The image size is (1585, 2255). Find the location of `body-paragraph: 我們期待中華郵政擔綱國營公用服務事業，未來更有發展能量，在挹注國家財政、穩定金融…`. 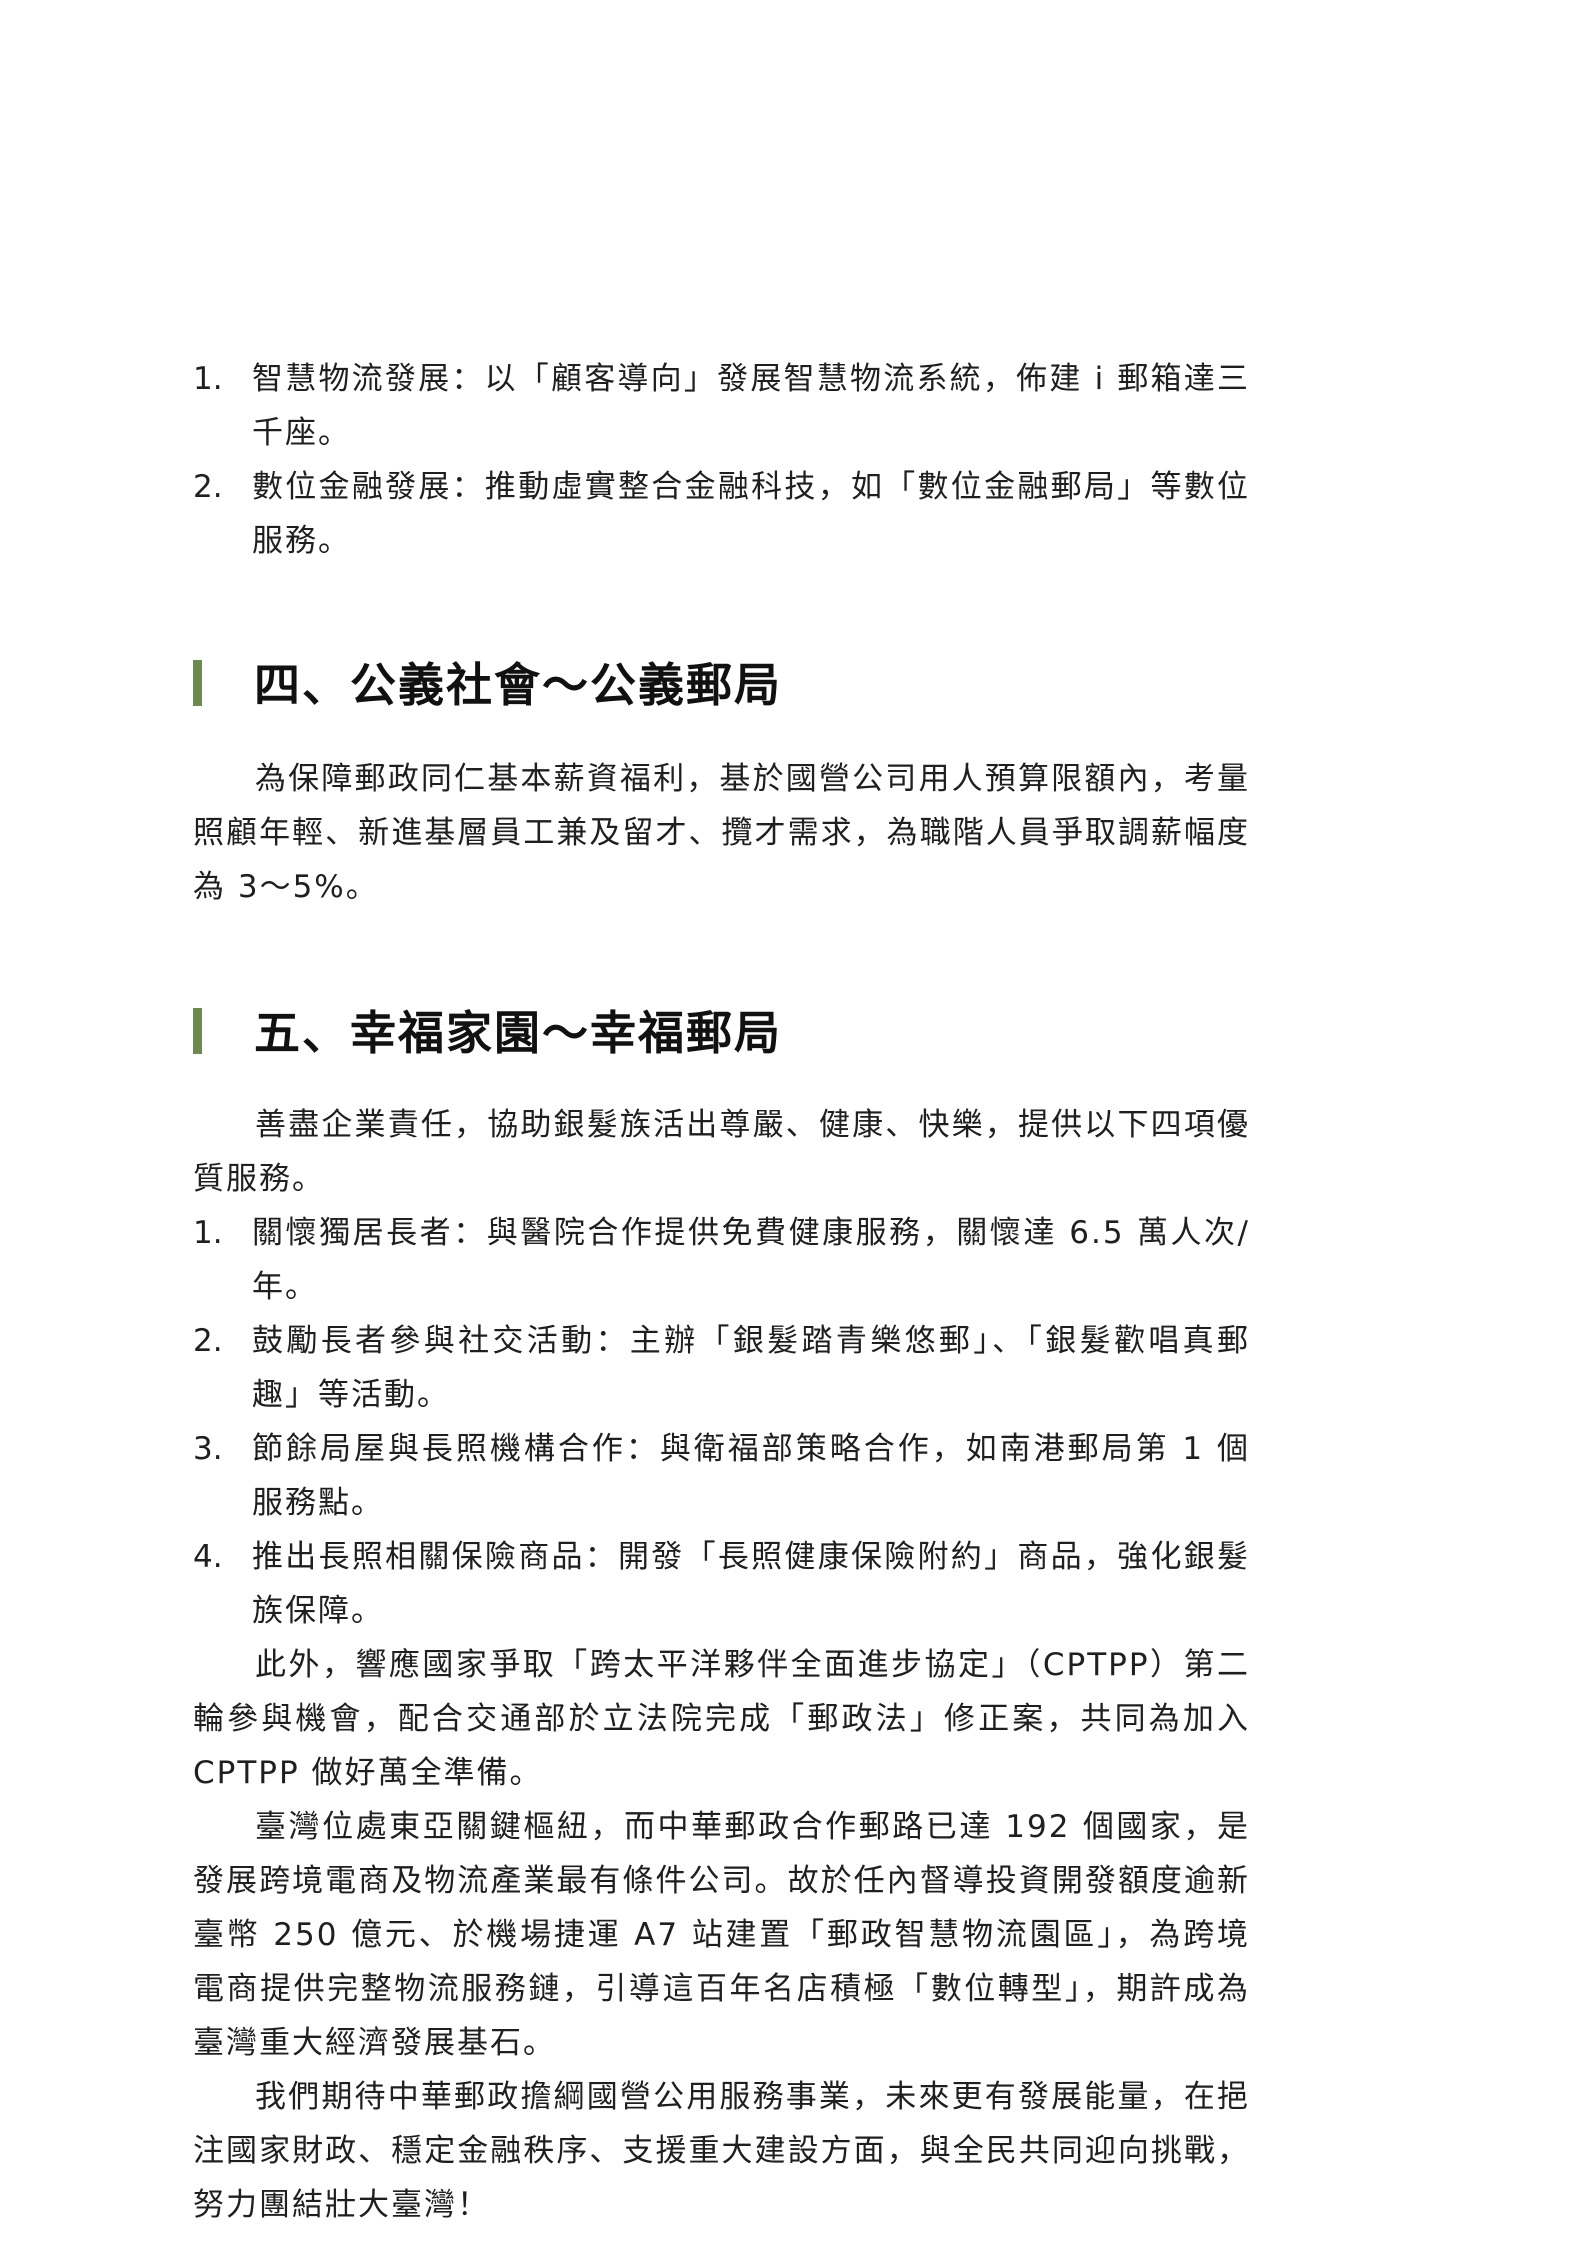

body-paragraph: 我們期待中華郵政擔綱國營公用服務事業，未來更有發展能量，在挹注國家財政、穩定金融… is located at coordinates (721, 2151).